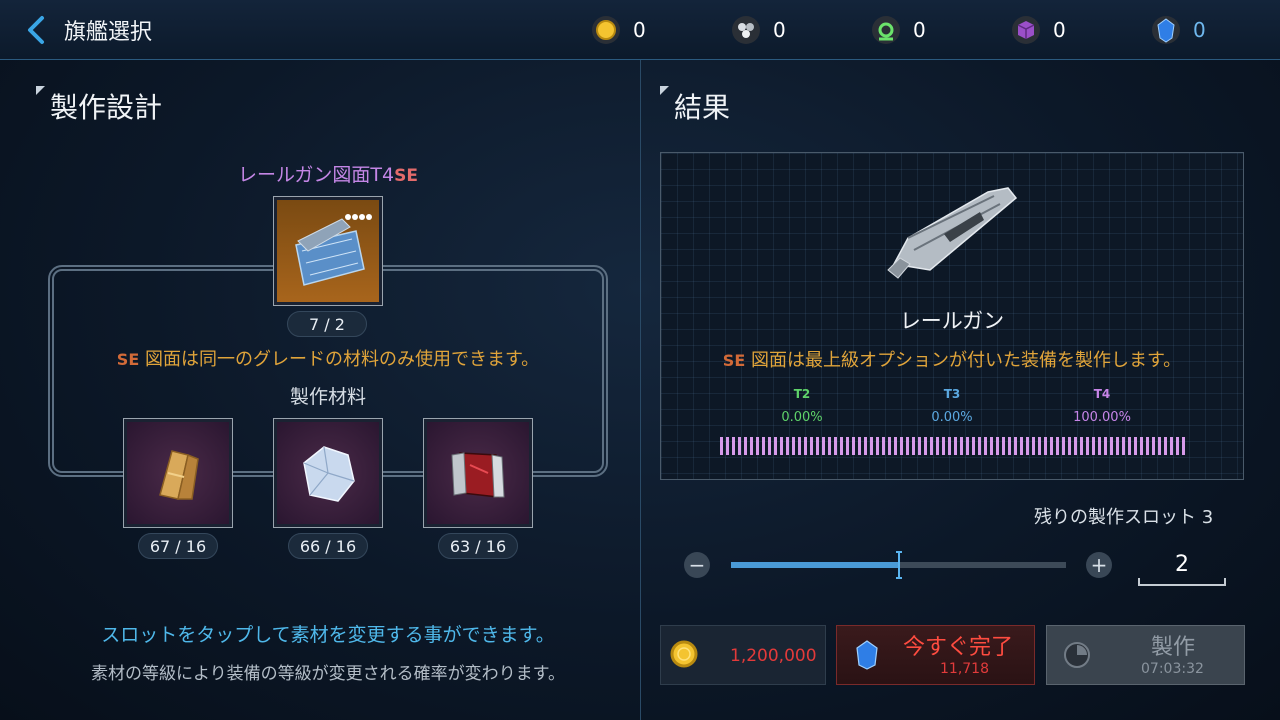  I want to click on currency-metal: 0, so click(757, 30).